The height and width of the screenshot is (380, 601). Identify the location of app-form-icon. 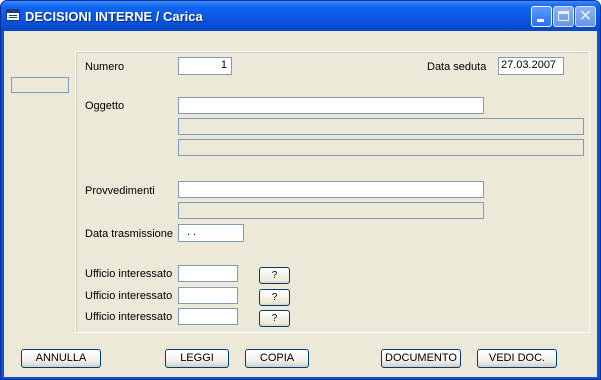
(13, 15).